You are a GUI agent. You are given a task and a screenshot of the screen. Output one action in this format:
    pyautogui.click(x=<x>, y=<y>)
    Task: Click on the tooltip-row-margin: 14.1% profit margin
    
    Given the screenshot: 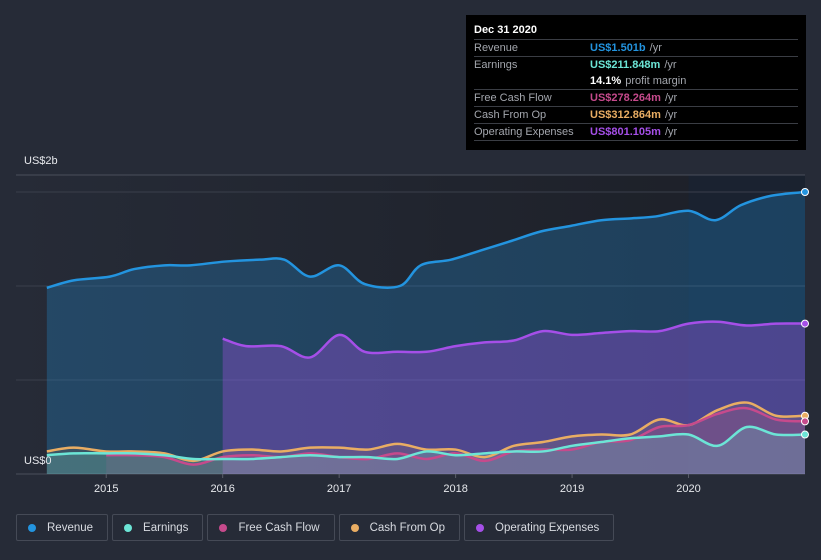 What is the action you would take?
    pyautogui.click(x=636, y=81)
    